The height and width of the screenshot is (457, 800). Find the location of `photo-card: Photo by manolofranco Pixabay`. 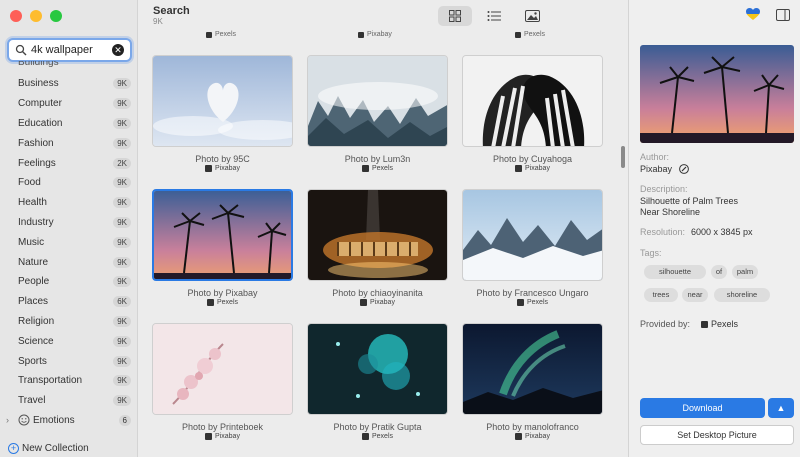

photo-card: Photo by manolofranco Pixabay is located at coordinates (532, 381).